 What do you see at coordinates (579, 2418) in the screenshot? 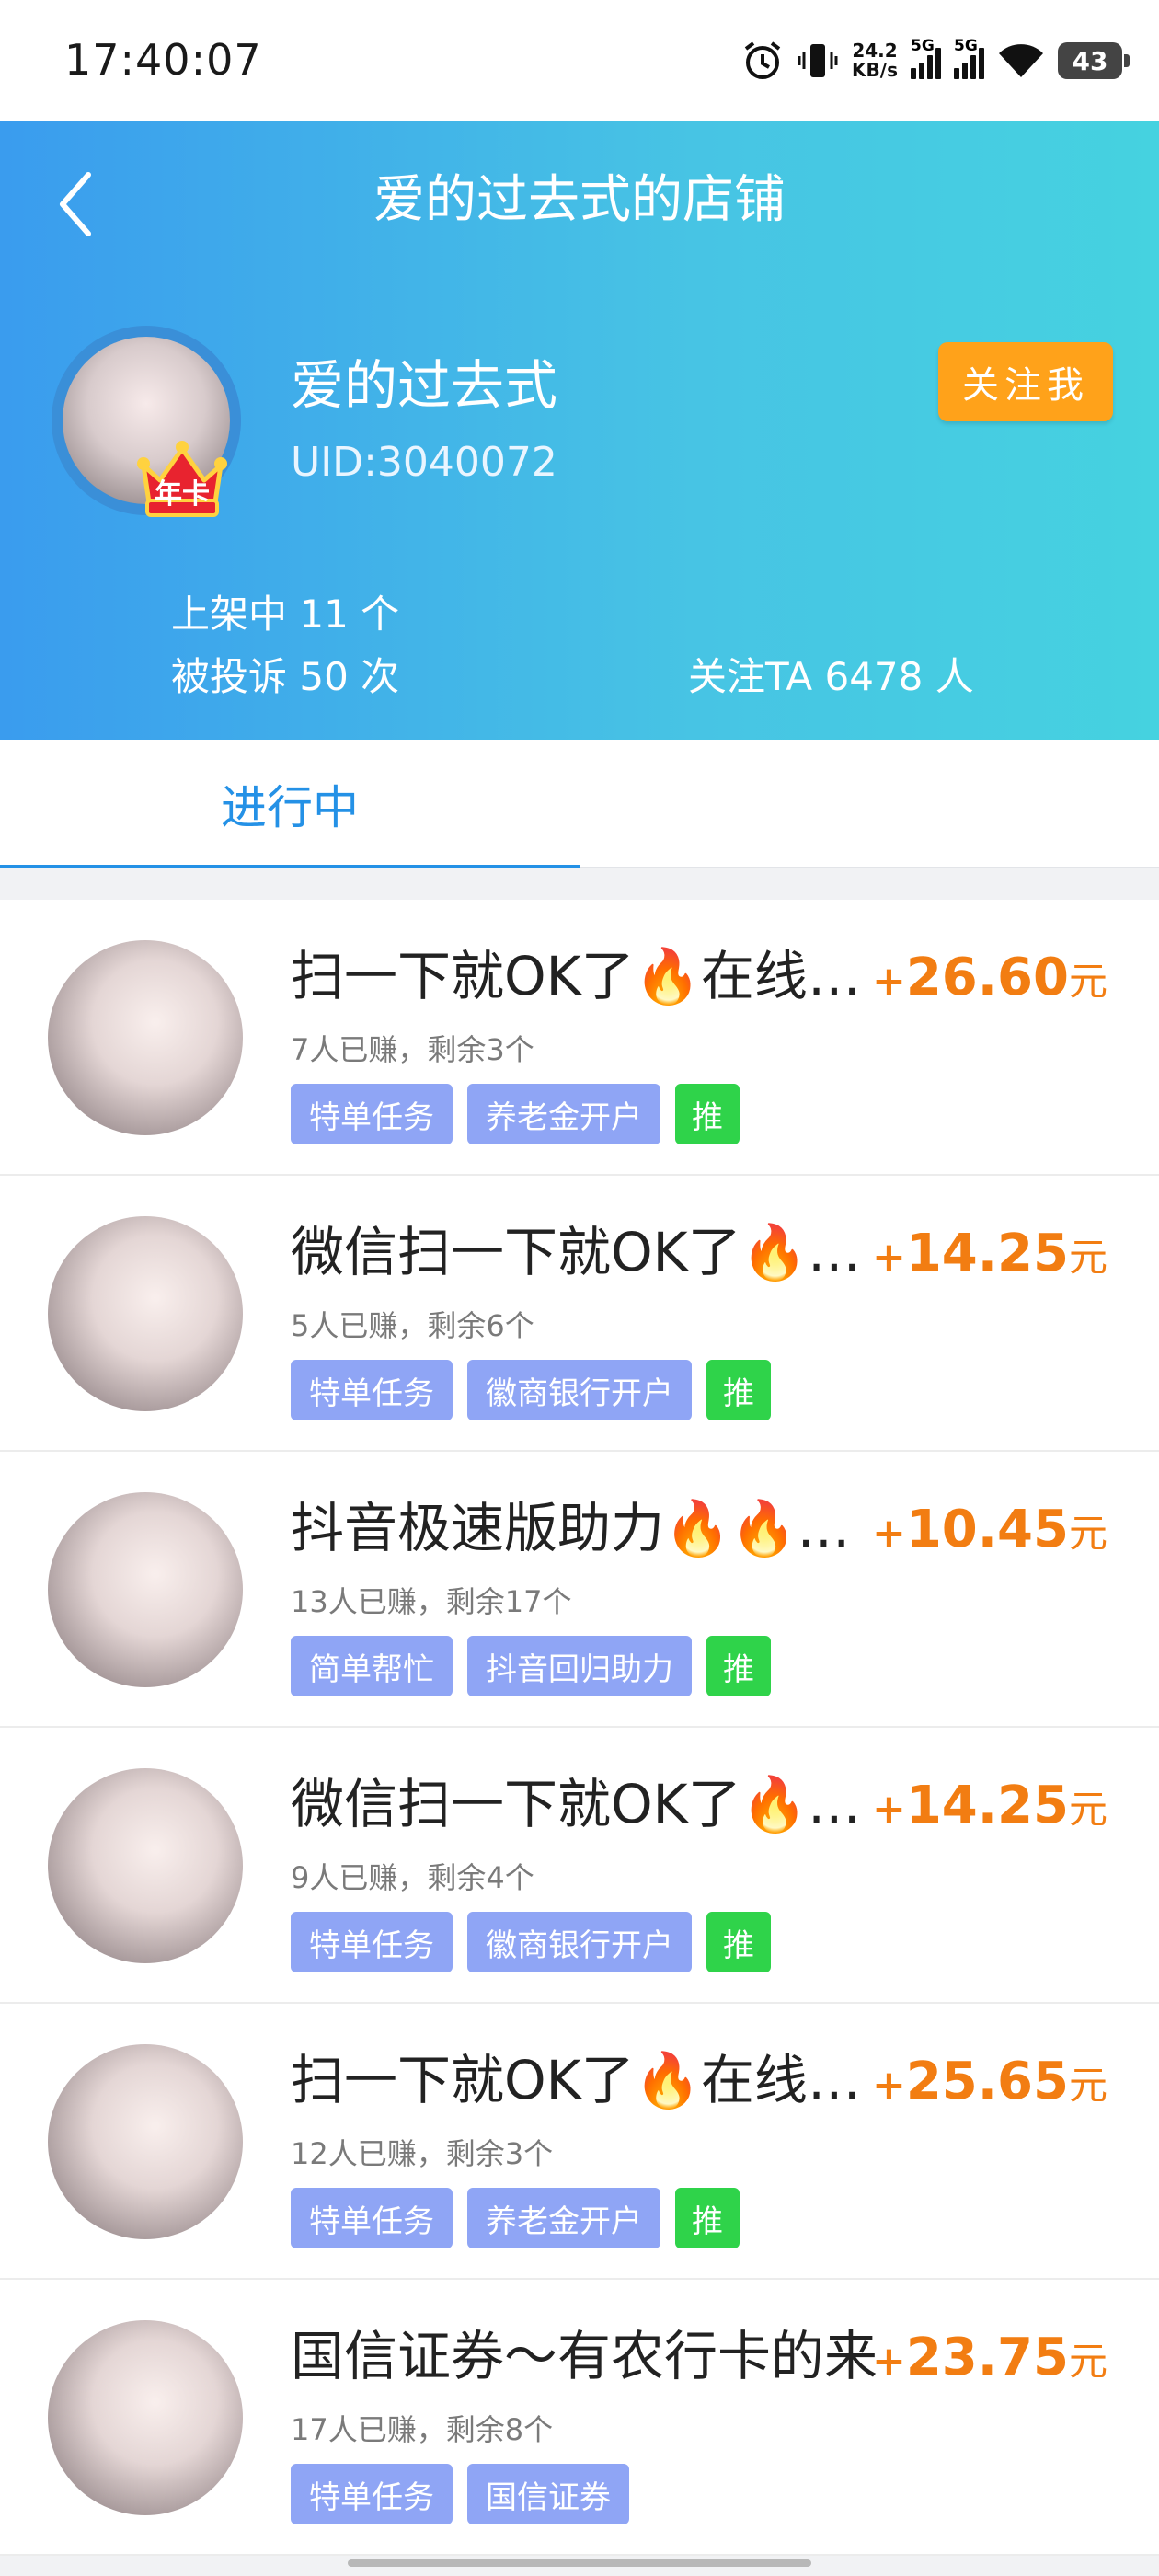
I see `task-item: 国信证券～有农行卡的来 17人已赚，剩余8个特单任务 国信证券 +23.75元` at bounding box center [579, 2418].